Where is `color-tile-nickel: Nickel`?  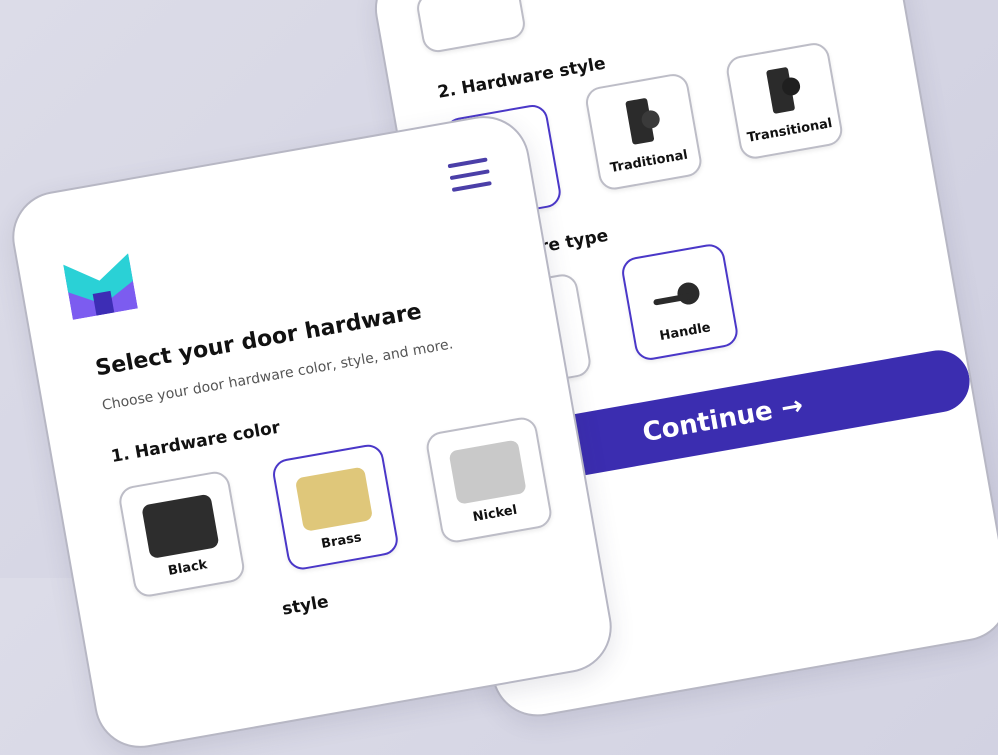
color-tile-nickel: Nickel is located at coordinates (489, 480).